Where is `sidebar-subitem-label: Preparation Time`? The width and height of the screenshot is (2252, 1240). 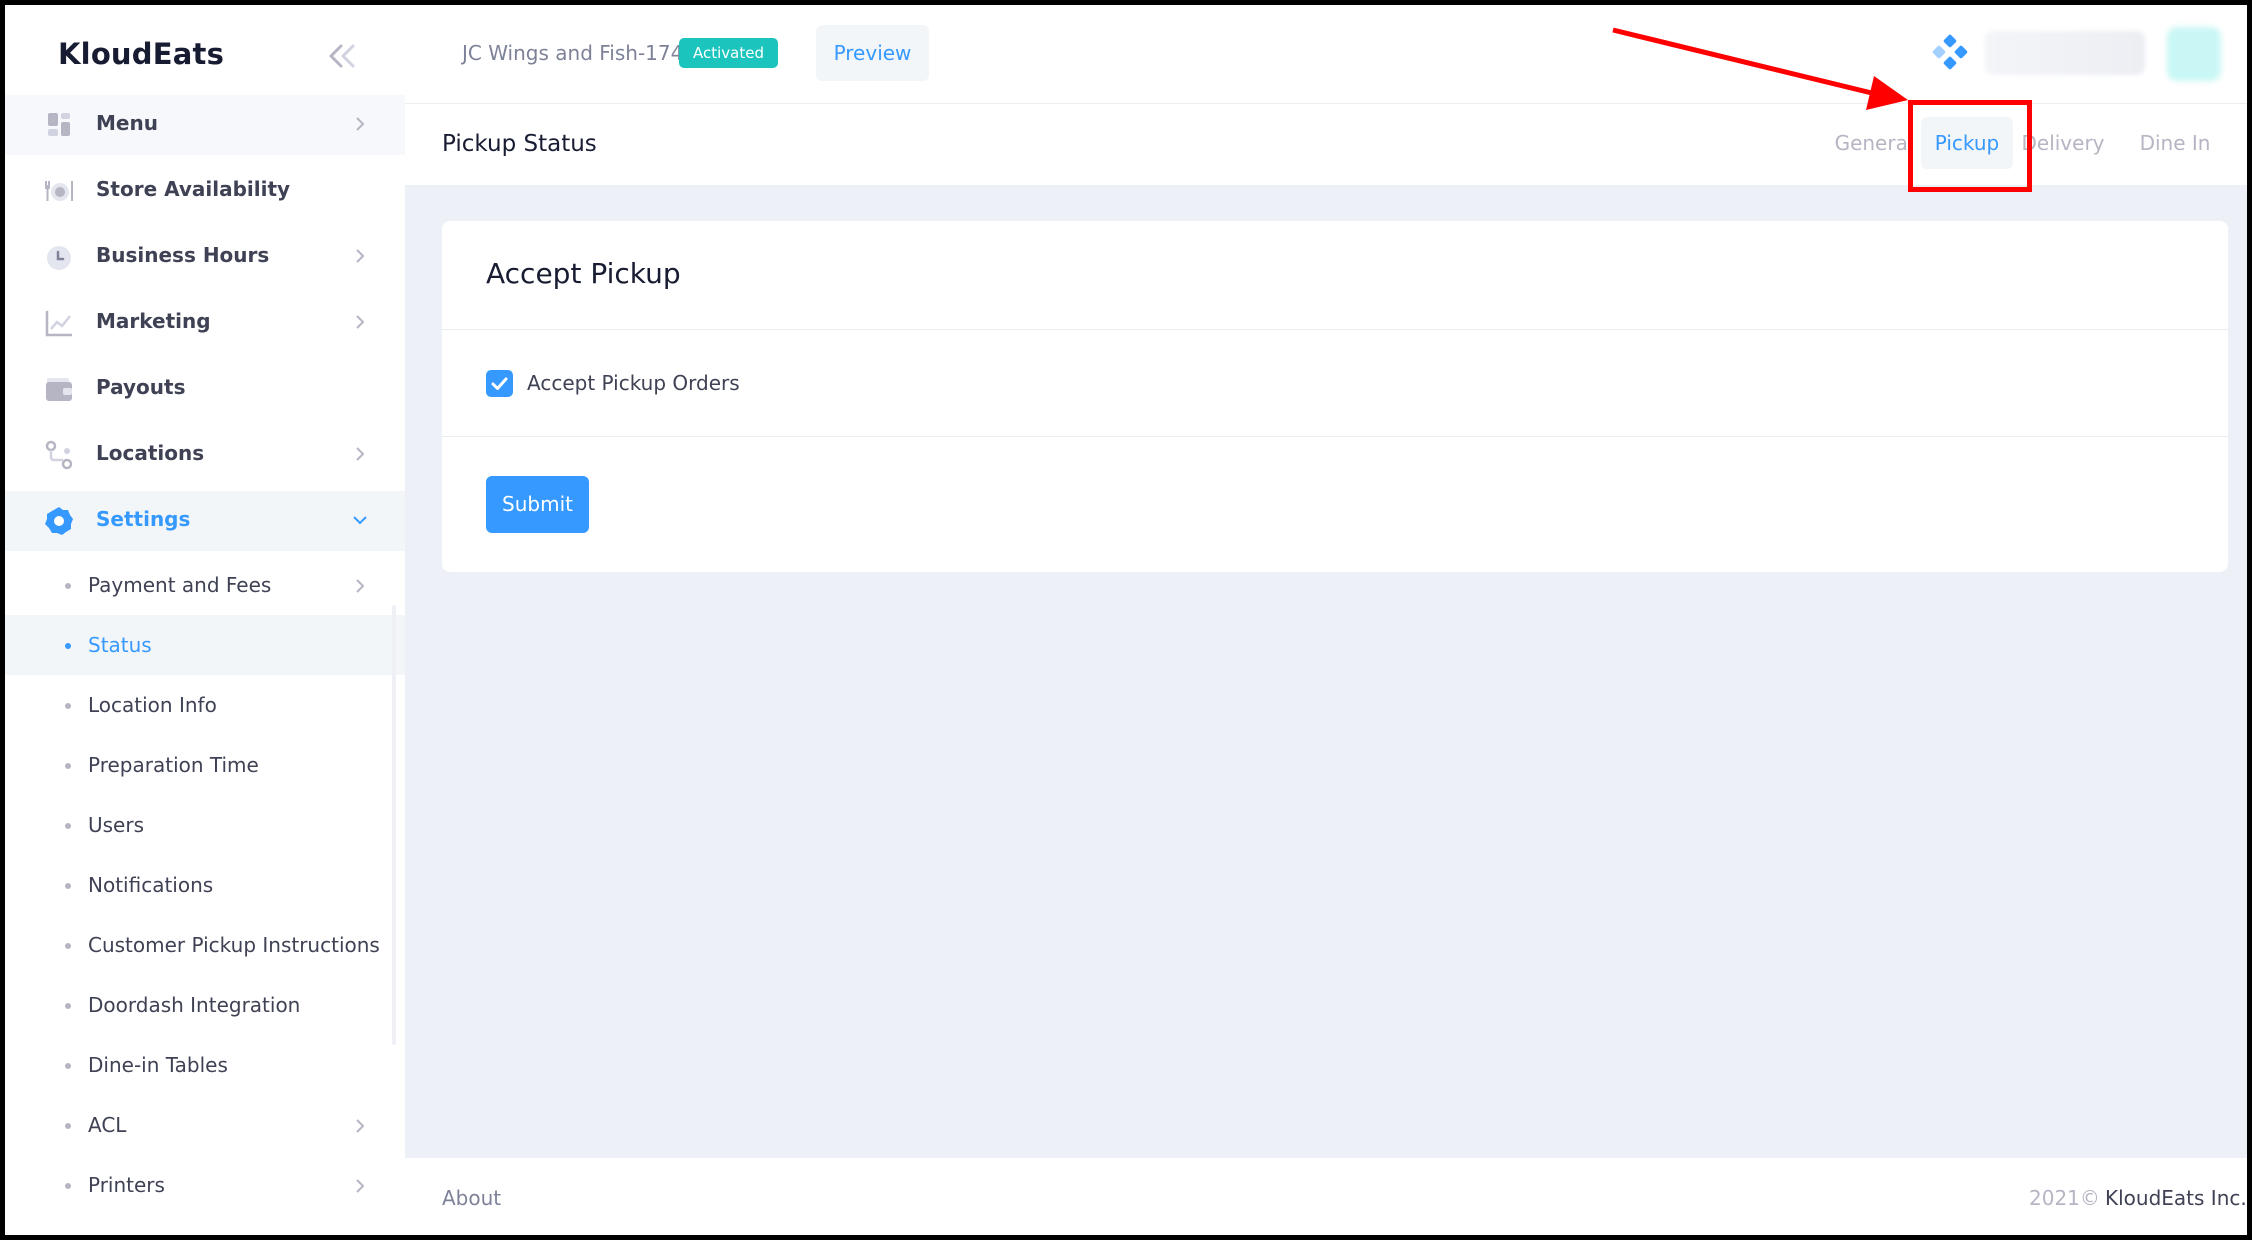
sidebar-subitem-label: Preparation Time is located at coordinates (173, 765).